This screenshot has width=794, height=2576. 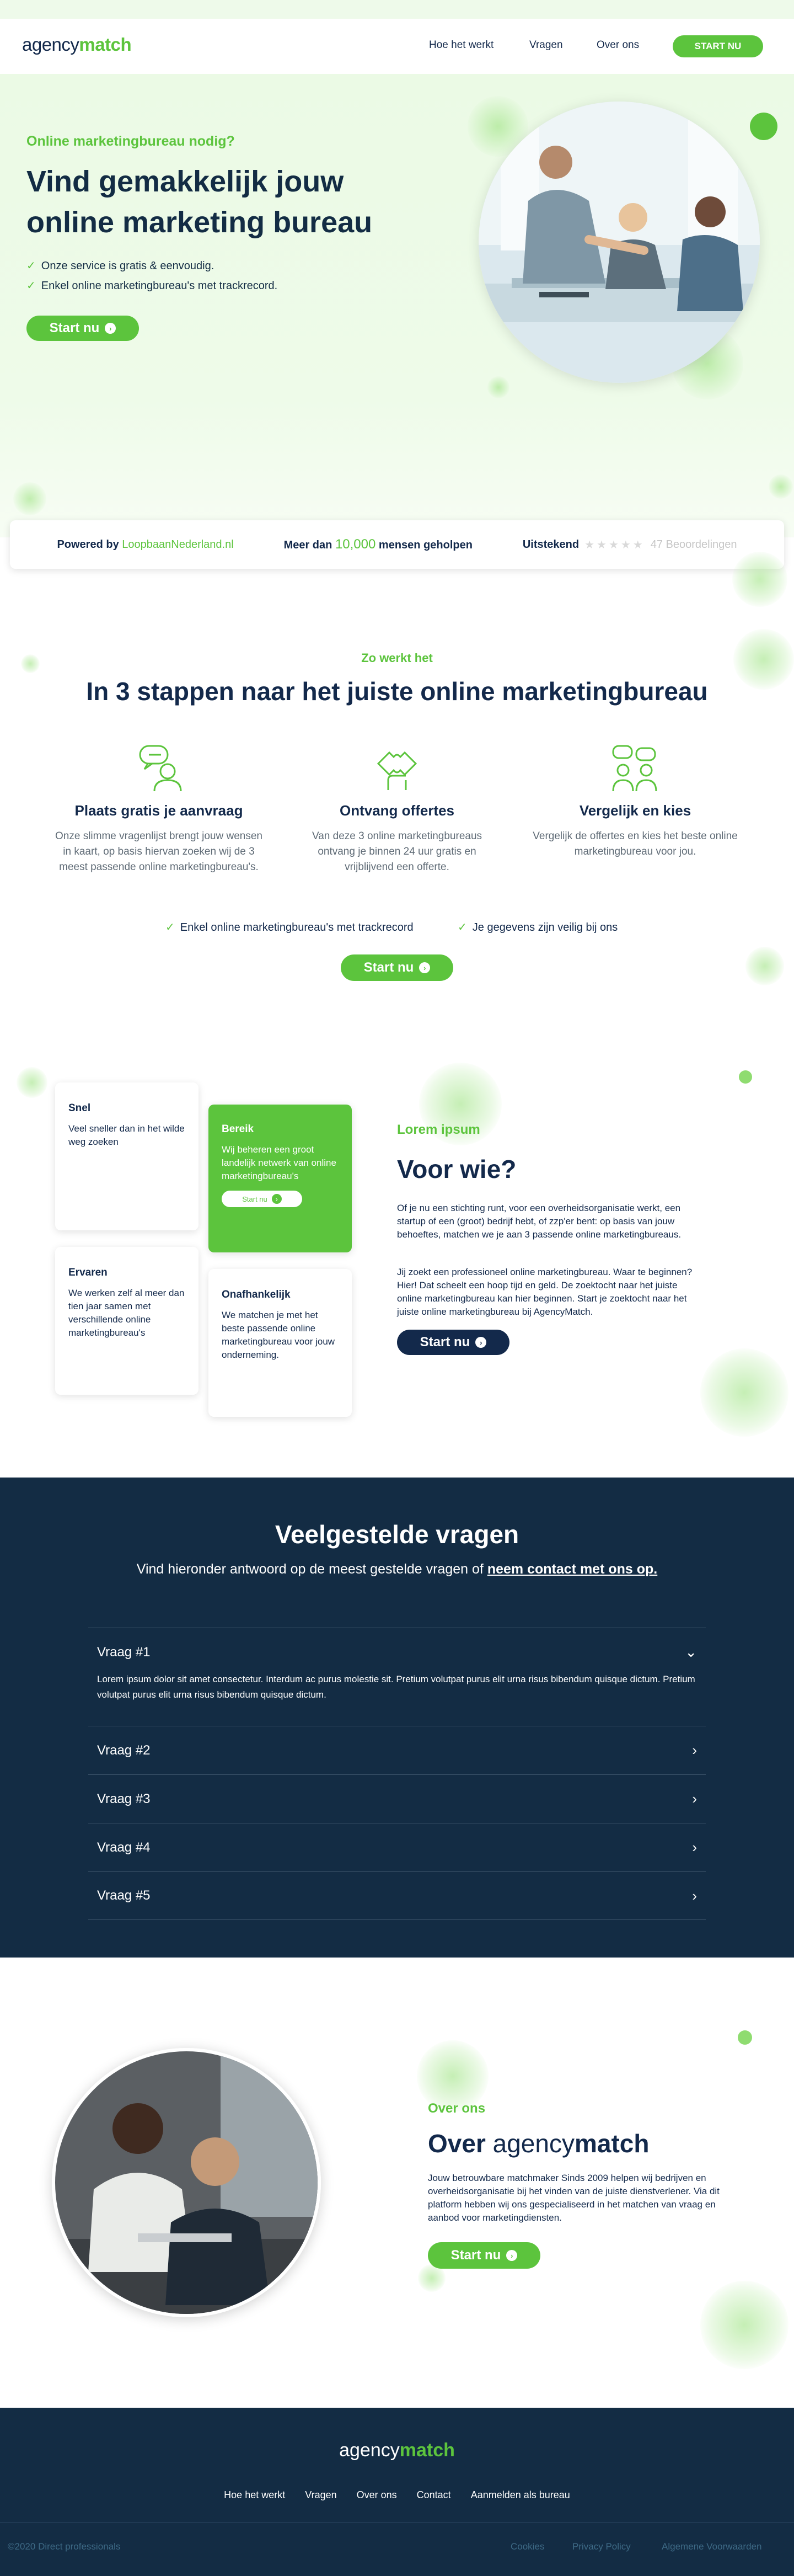 I want to click on hero-eyebrow: Online marketingbureau nodig?, so click(x=130, y=141).